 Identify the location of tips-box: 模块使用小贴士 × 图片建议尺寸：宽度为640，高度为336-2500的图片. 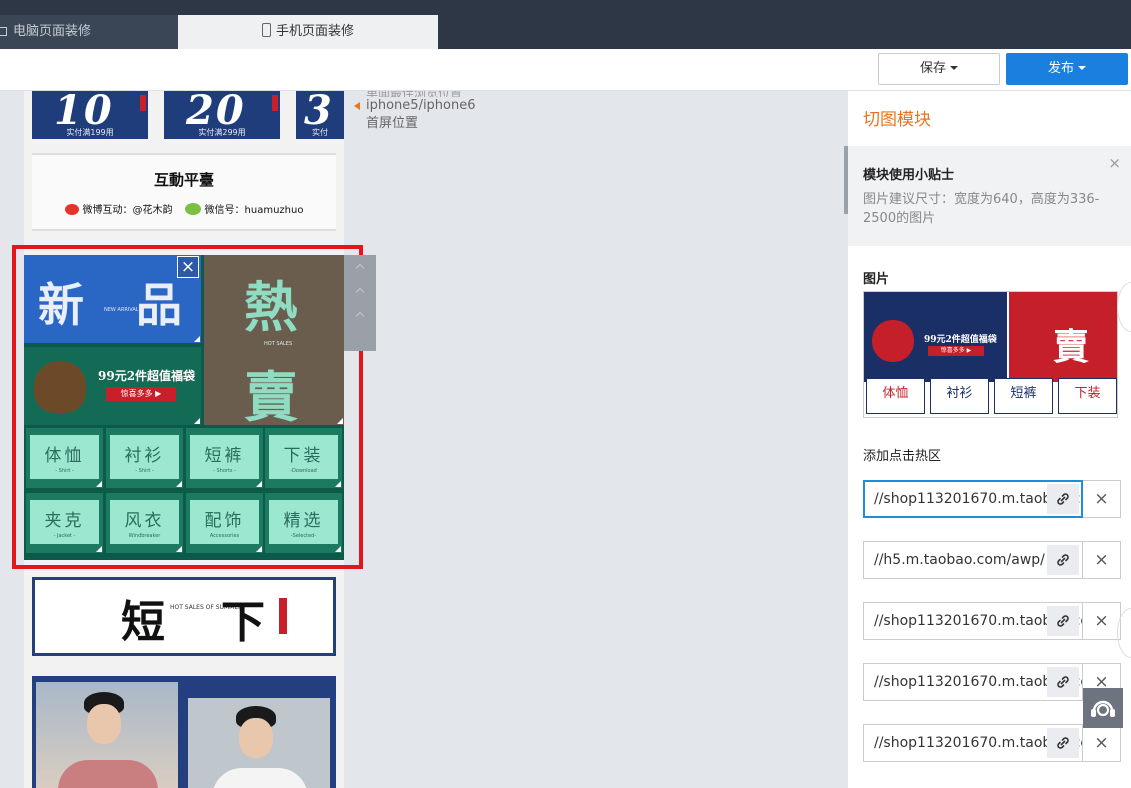
(989, 196).